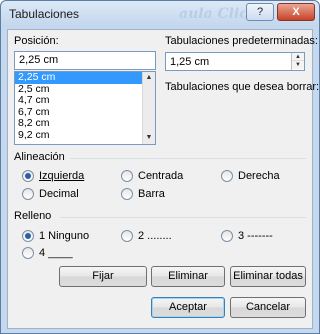 The height and width of the screenshot is (334, 320). I want to click on help-icon: ?, so click(260, 12).